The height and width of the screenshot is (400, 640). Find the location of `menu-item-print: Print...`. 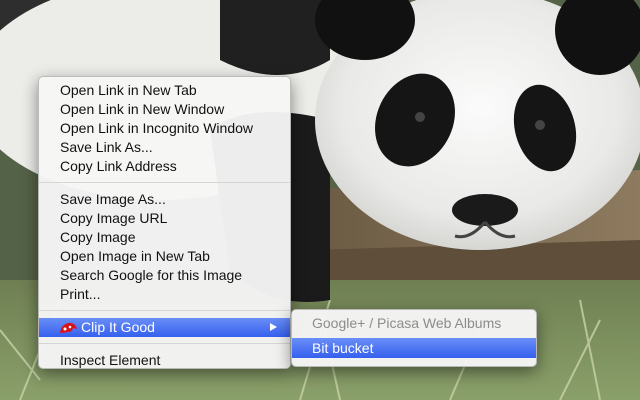

menu-item-print: Print... is located at coordinates (164, 294).